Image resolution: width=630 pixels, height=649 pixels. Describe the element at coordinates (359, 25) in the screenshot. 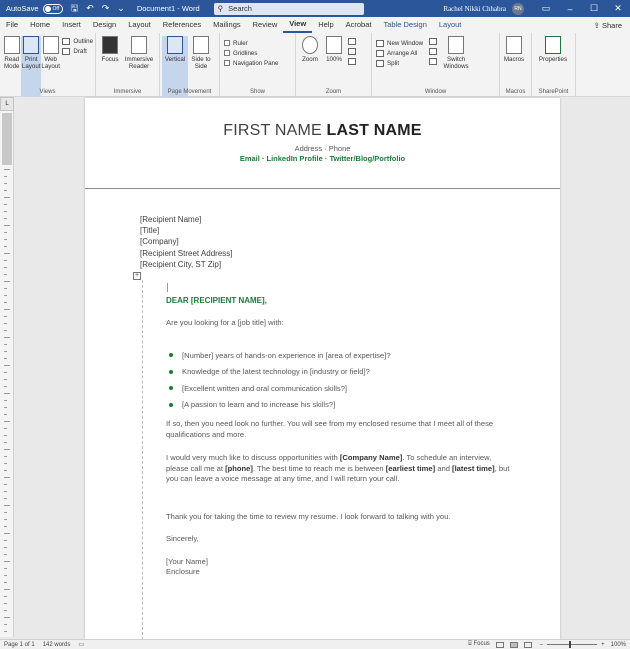

I see `tab-acrobat: Acrobat` at that location.